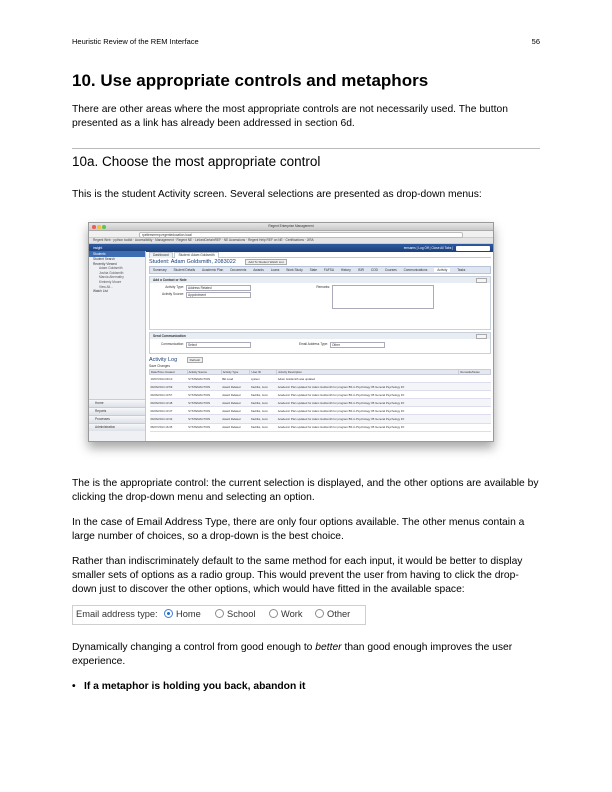 The image size is (612, 792). Describe the element at coordinates (160, 270) in the screenshot. I see `subtab: Summary` at that location.